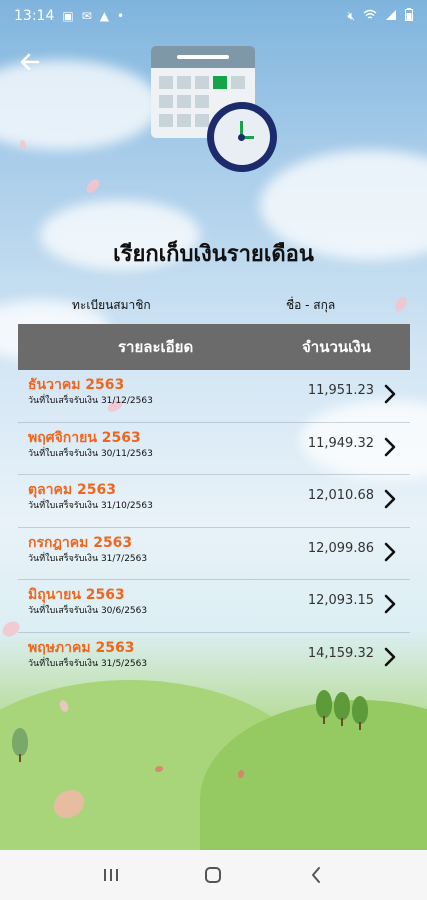 The height and width of the screenshot is (900, 427). I want to click on row-receipt-date: วันที่ใบเสร็จรับเงิน 31/12/2563, so click(90, 401).